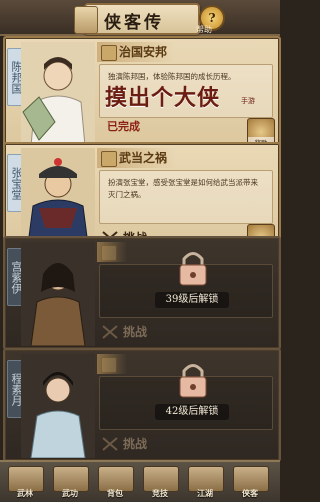 This screenshot has width=320, height=502. Describe the element at coordinates (161, 482) in the screenshot. I see `nav-arena: 竞技` at that location.